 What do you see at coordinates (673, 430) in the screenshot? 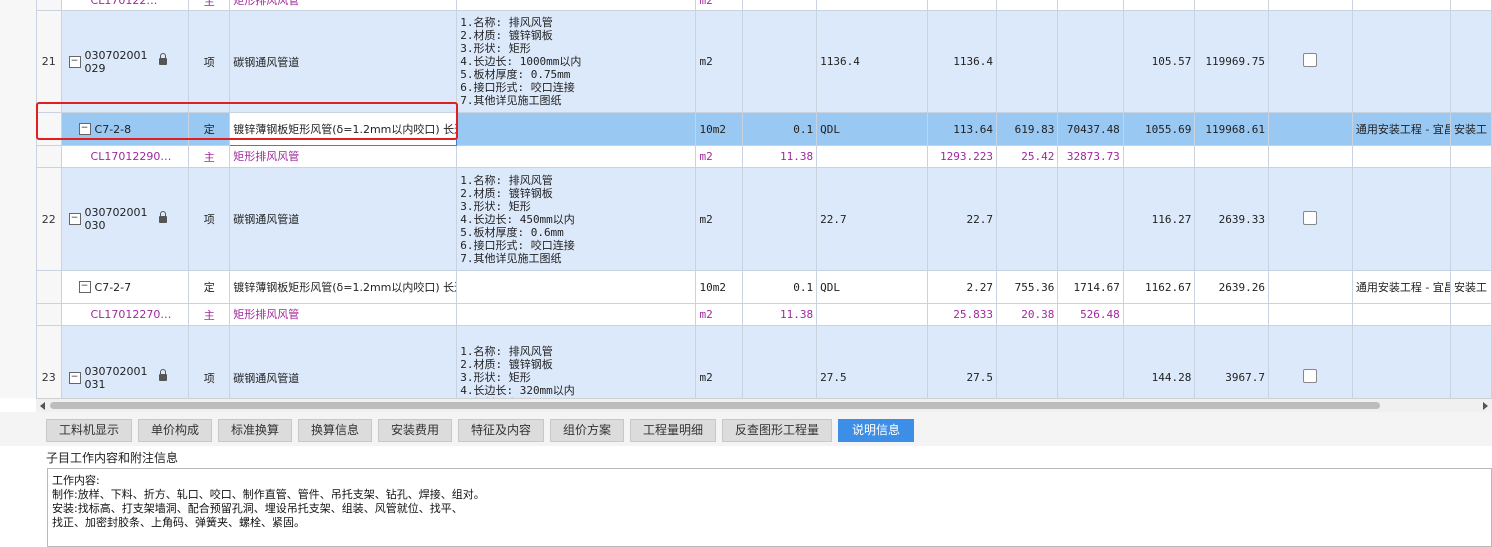
I see `tab-8: 工程量明细` at bounding box center [673, 430].